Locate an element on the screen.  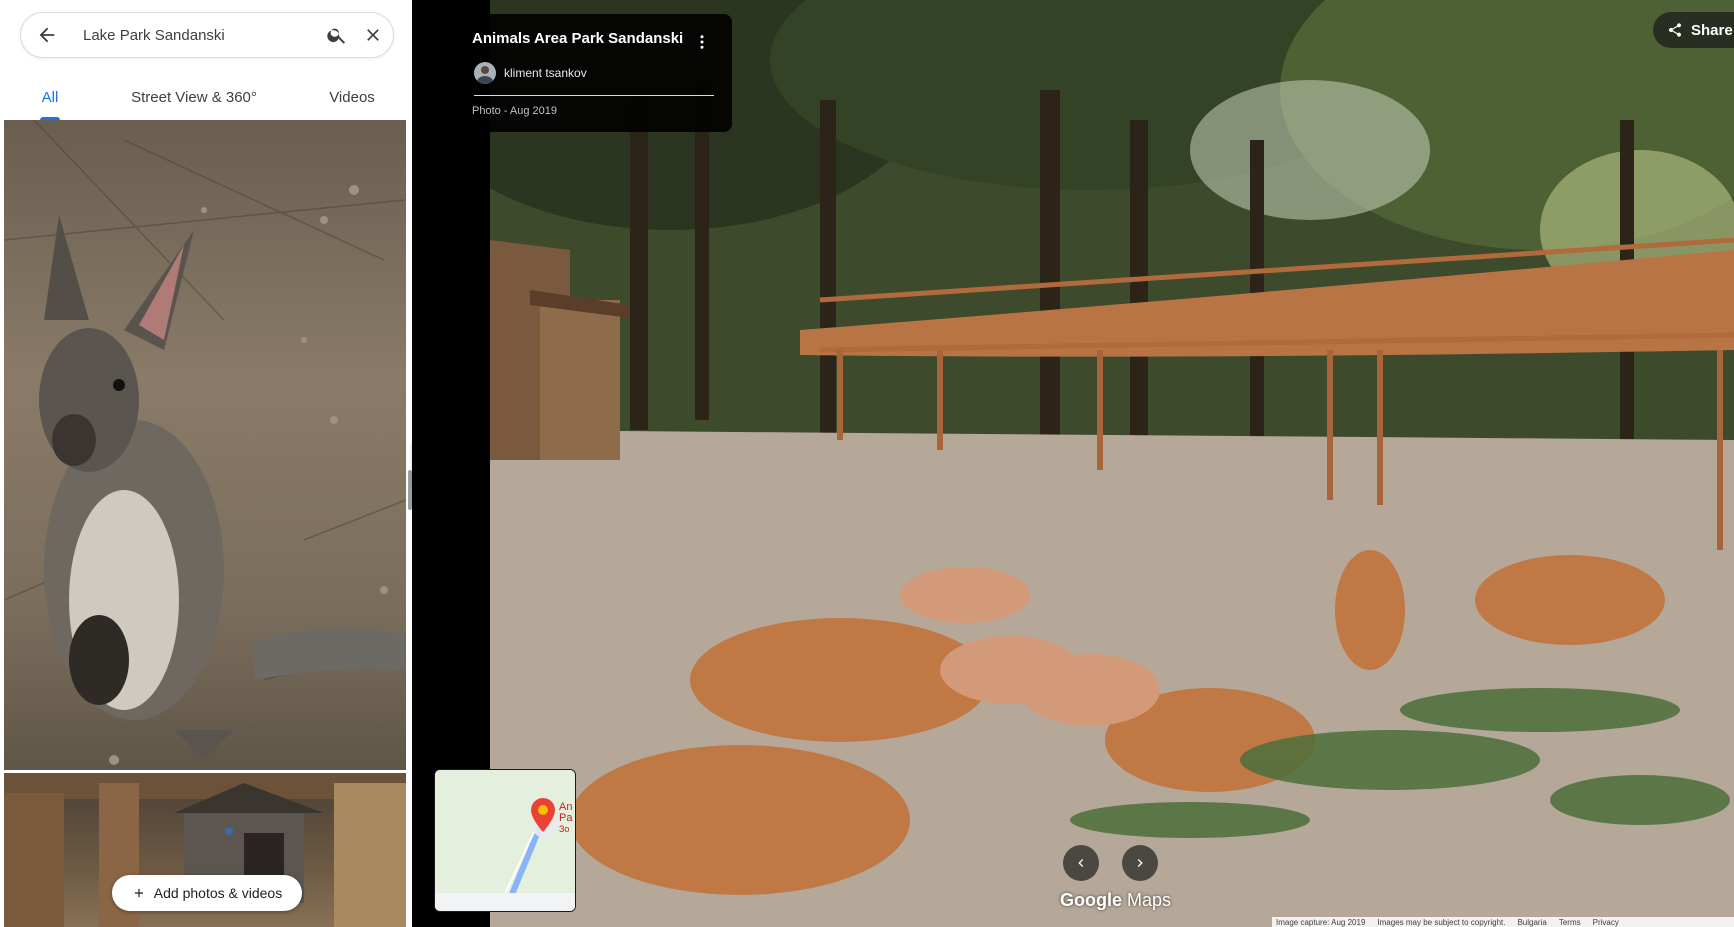
chevron-right-icon is located at coordinates (1140, 863).